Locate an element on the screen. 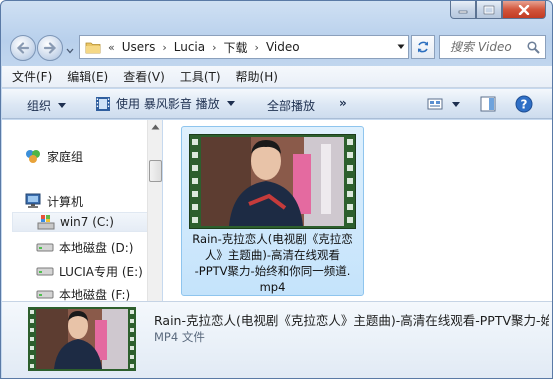  address-bar: « Users › Lucia › 下载 › Video is located at coordinates (244, 47).